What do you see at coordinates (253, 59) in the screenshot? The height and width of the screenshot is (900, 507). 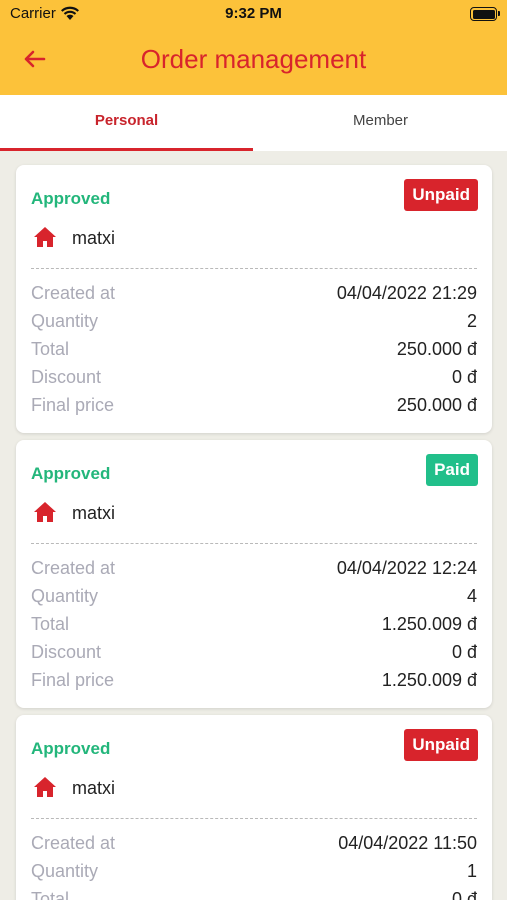 I see `page-title: Order management` at bounding box center [253, 59].